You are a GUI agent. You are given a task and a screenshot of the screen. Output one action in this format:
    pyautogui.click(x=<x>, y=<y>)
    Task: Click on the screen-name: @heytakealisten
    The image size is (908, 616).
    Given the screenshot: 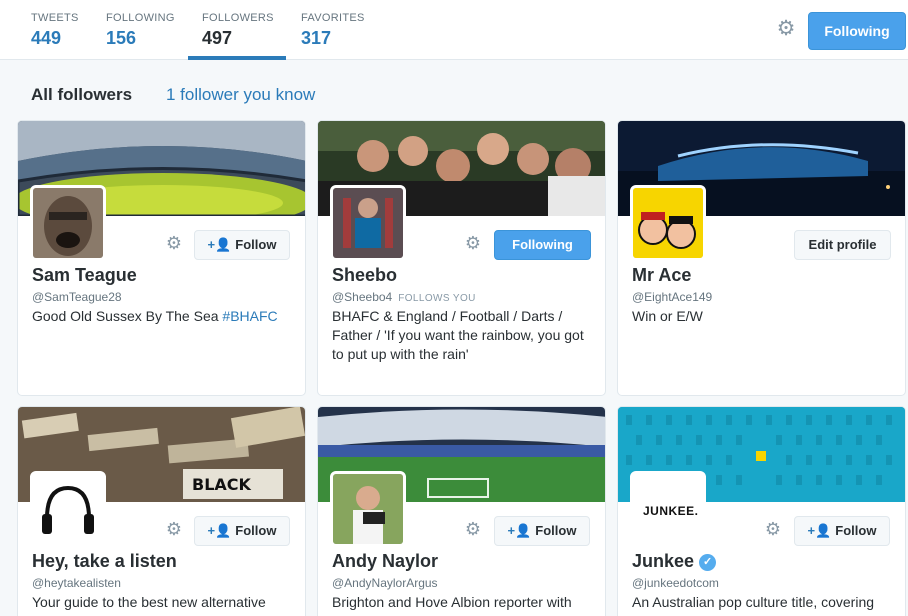 What is the action you would take?
    pyautogui.click(x=76, y=583)
    